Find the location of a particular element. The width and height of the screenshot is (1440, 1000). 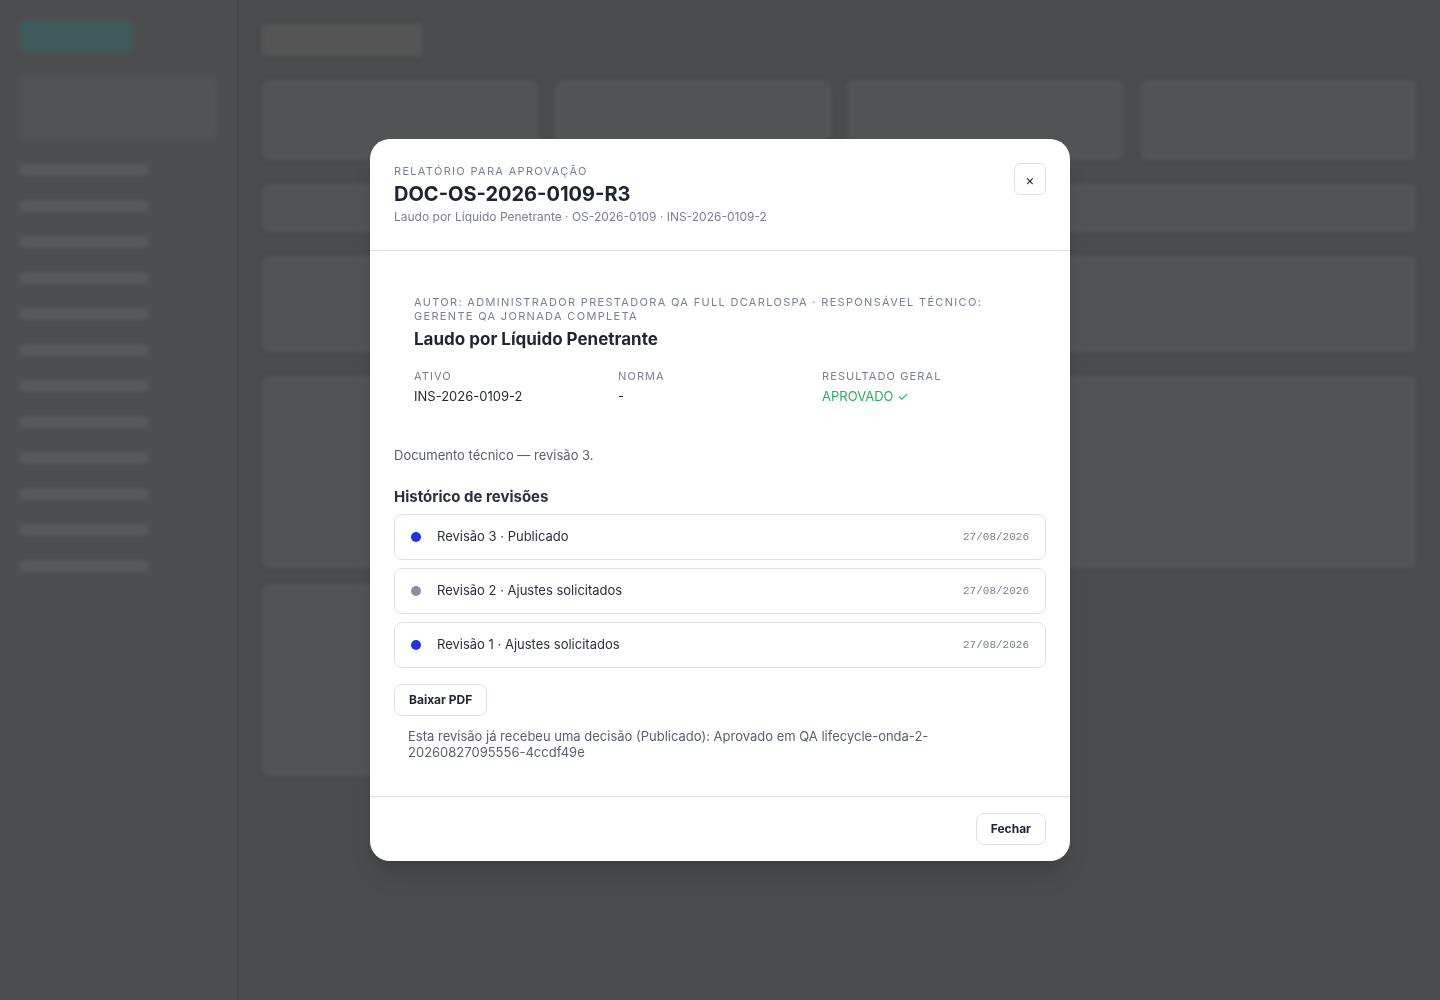

report-title: Laudo por Líquido Penetrante is located at coordinates (536, 339).